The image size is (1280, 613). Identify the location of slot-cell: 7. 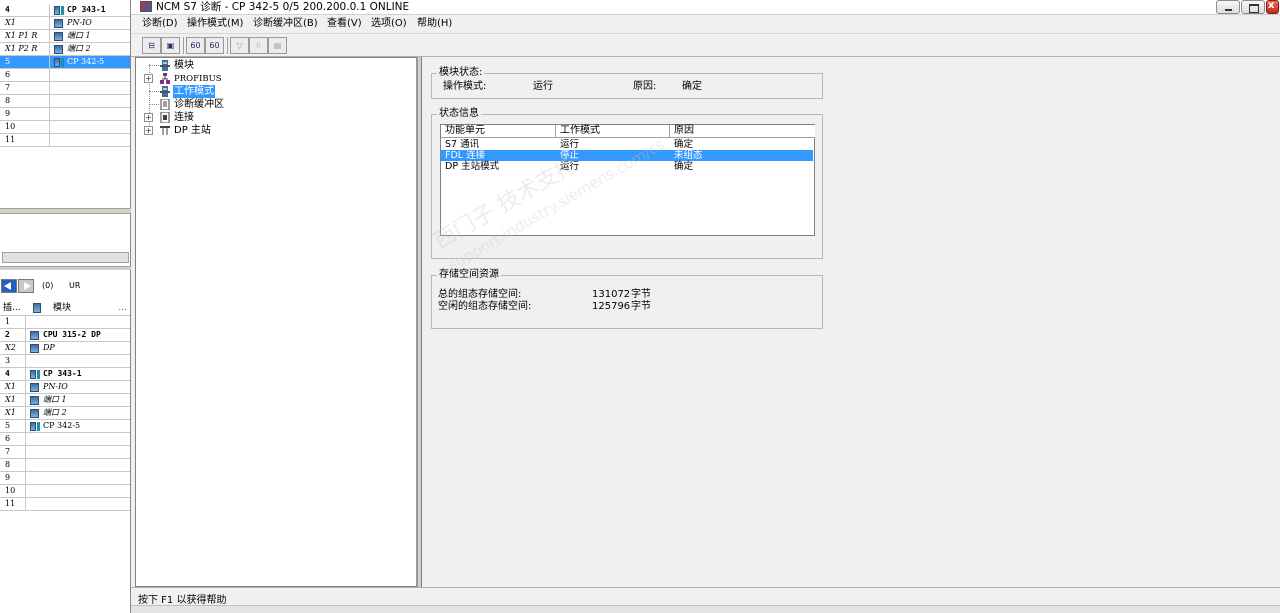
(25, 88).